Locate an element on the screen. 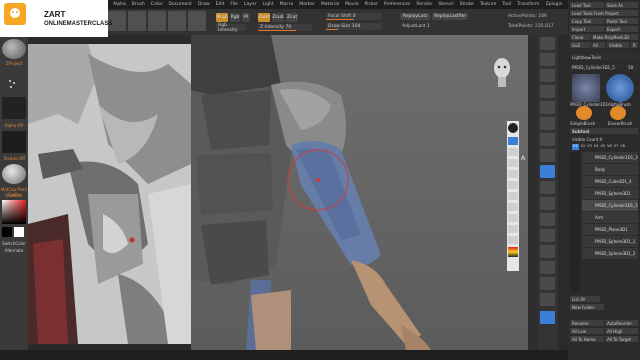 The image size is (640, 360). trash-icon is located at coordinates (513, 229).